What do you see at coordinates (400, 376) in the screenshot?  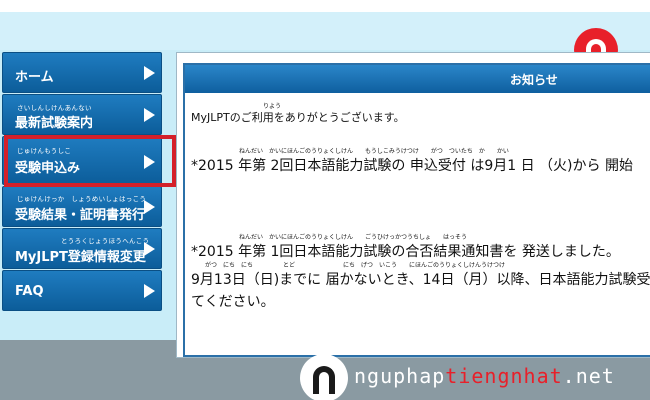 I see `watermark-text: nguphap` at bounding box center [400, 376].